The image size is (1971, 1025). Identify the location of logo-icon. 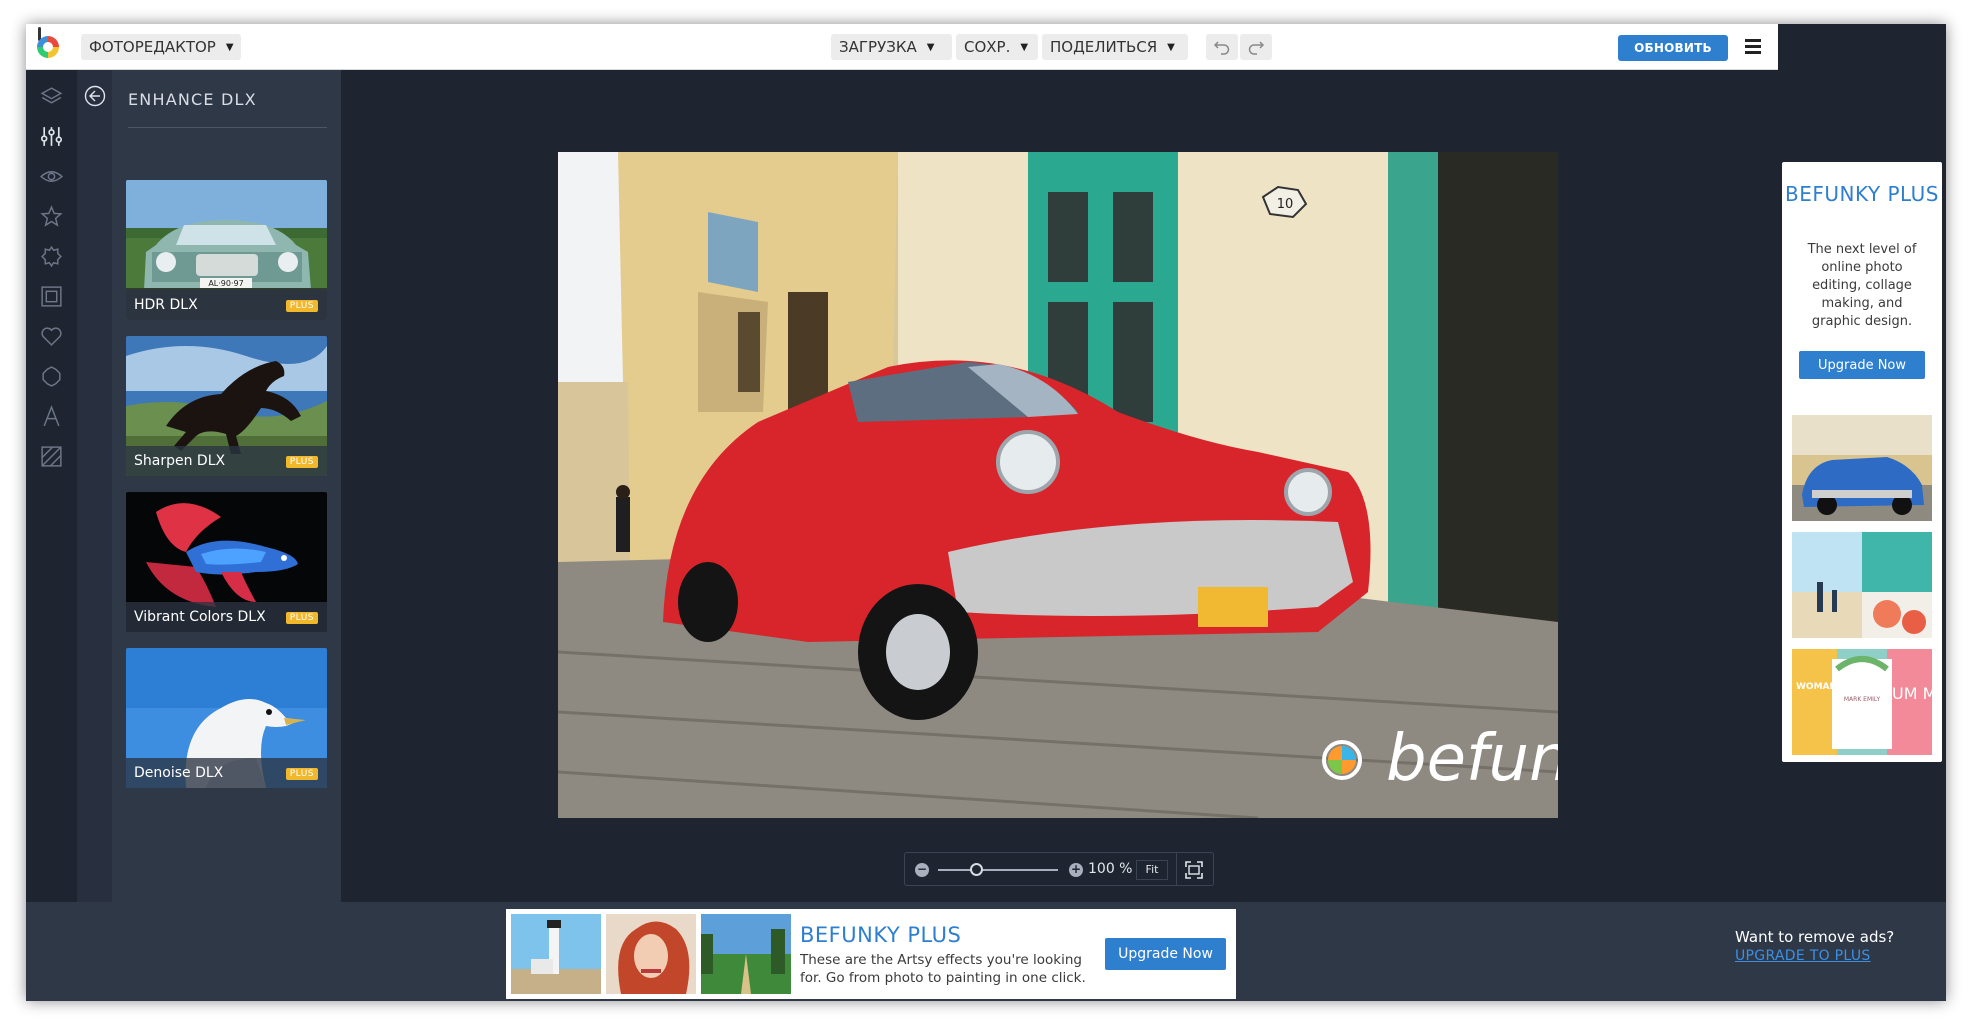
(48, 47).